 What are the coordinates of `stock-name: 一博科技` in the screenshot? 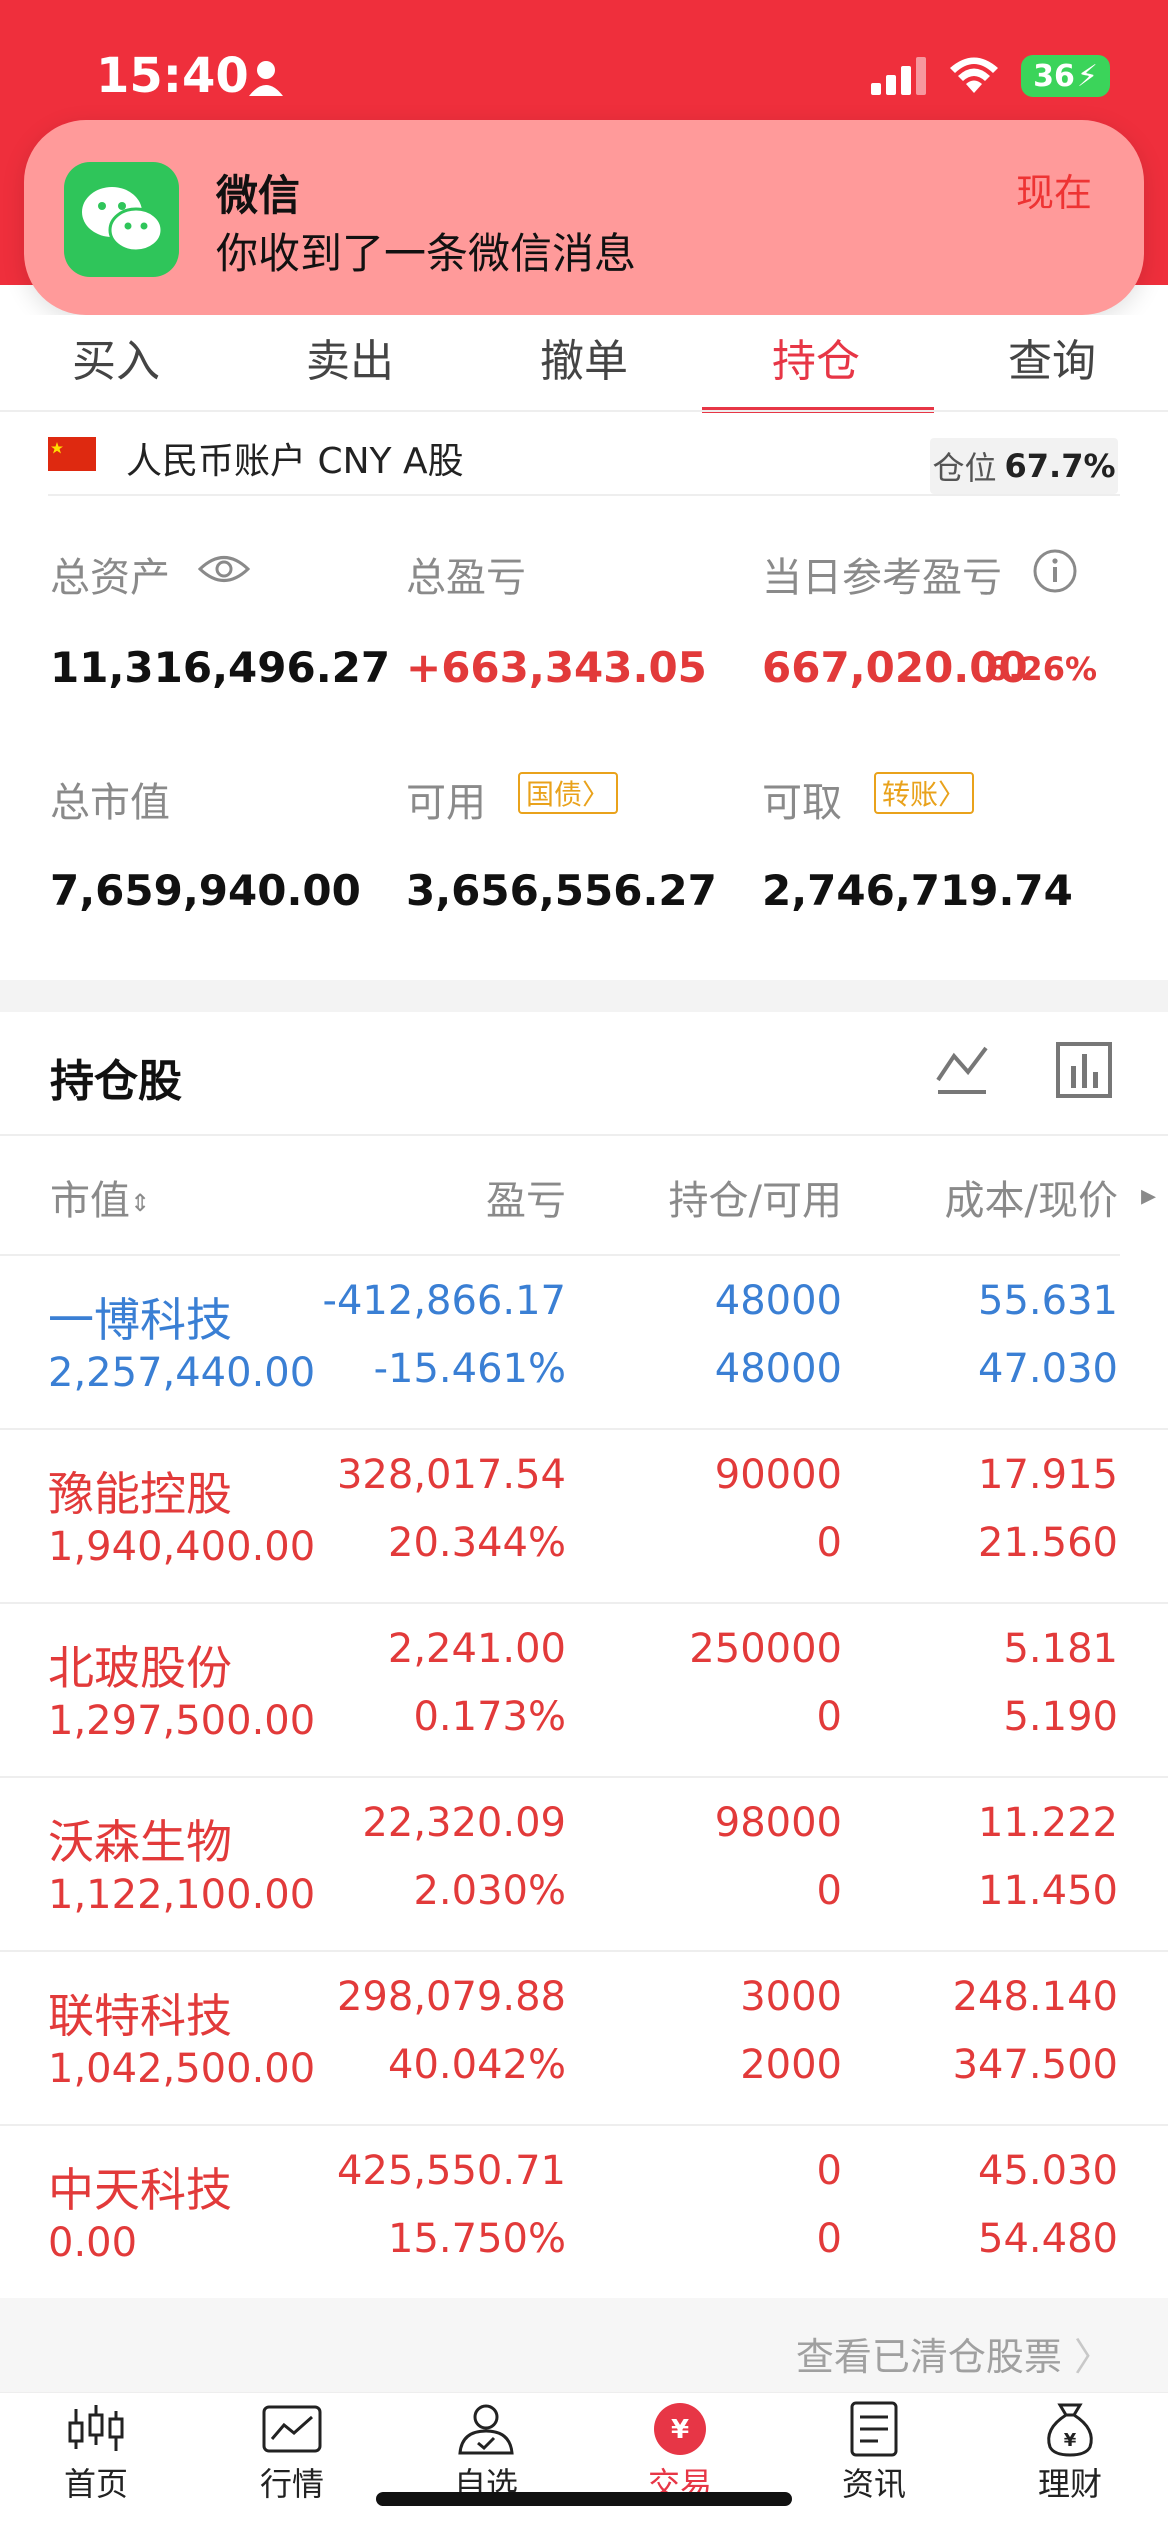 It's located at (140, 1320).